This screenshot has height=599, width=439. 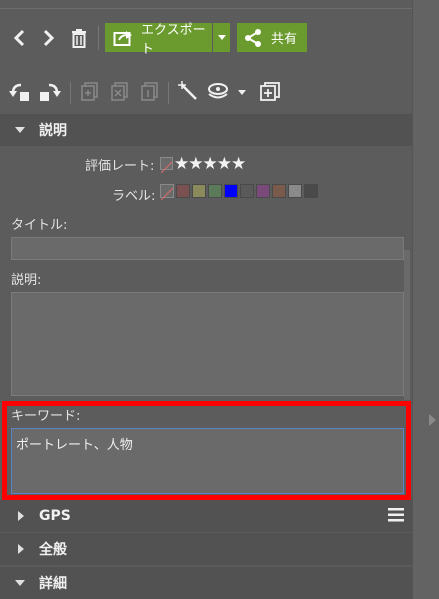 What do you see at coordinates (432, 420) in the screenshot?
I see `collapse-arrow-icon` at bounding box center [432, 420].